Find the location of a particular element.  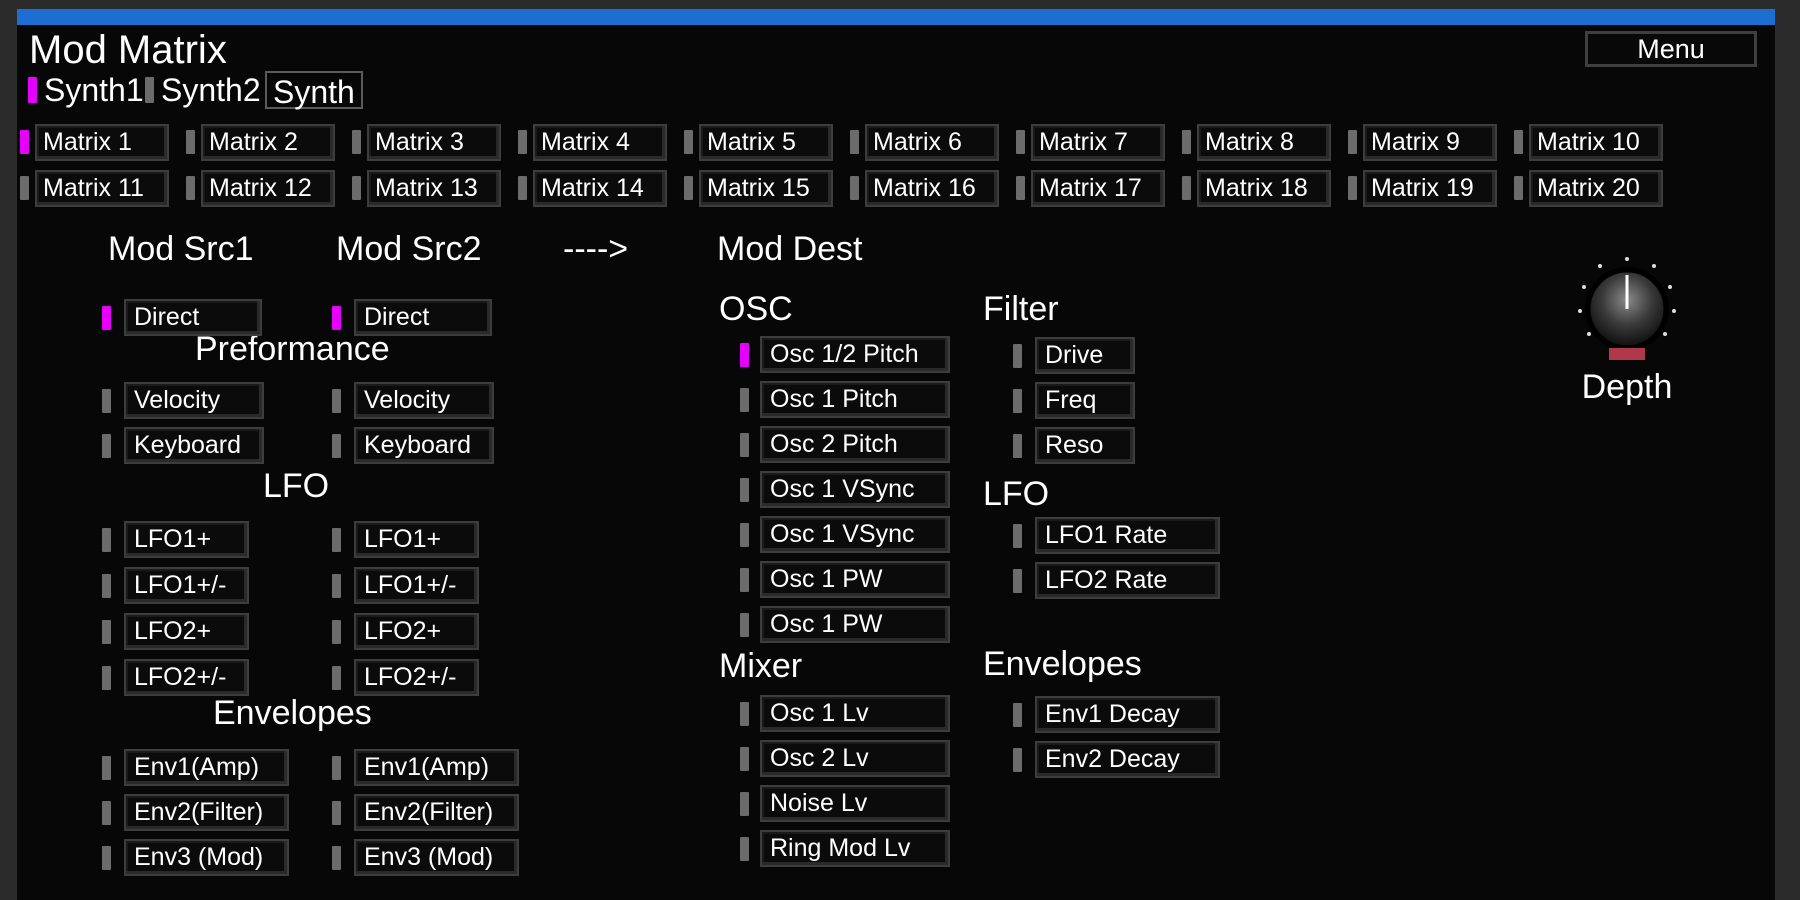

knob-icon is located at coordinates (1627, 309).